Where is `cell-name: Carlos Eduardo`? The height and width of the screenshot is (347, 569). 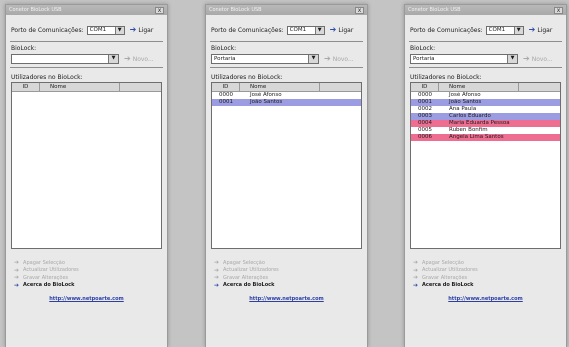 cell-name: Carlos Eduardo is located at coordinates (470, 116).